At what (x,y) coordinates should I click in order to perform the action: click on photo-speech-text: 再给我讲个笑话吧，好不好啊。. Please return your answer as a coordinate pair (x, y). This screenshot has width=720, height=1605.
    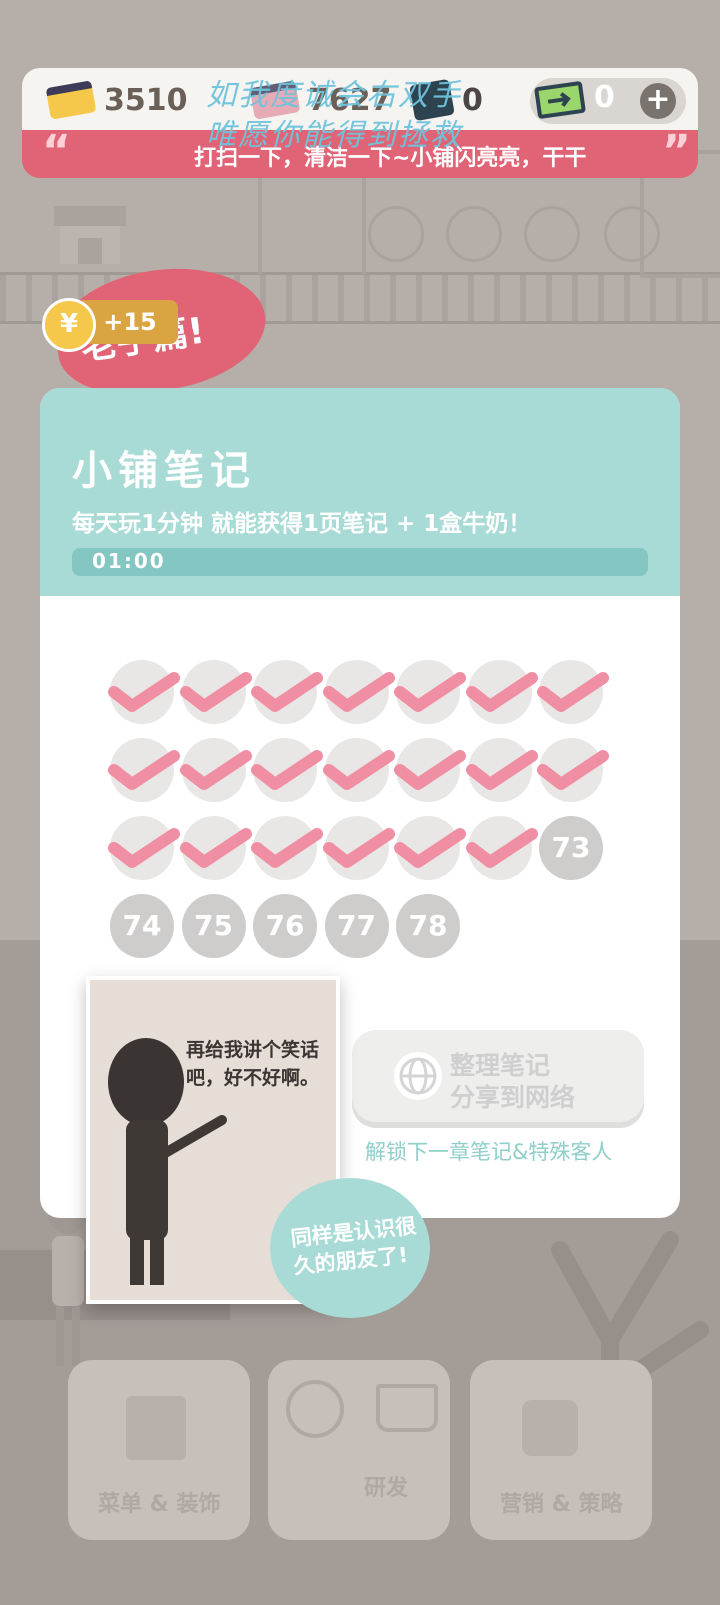
    Looking at the image, I should click on (253, 1064).